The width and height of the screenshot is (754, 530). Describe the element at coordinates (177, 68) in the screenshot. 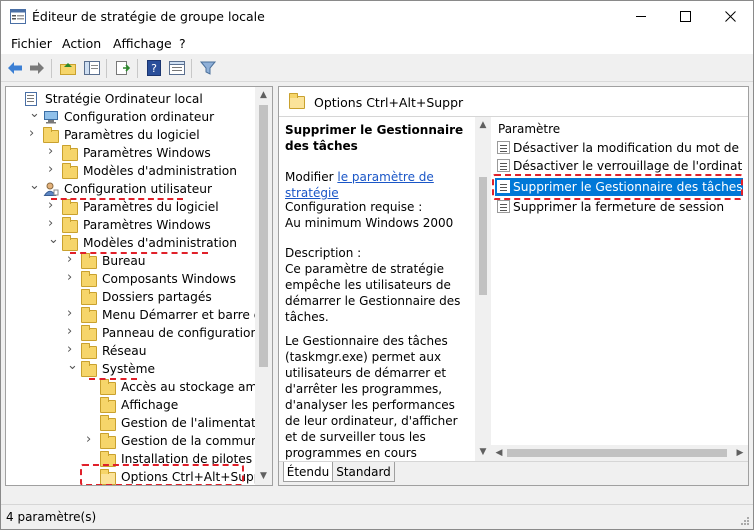

I see `properties-icon` at that location.